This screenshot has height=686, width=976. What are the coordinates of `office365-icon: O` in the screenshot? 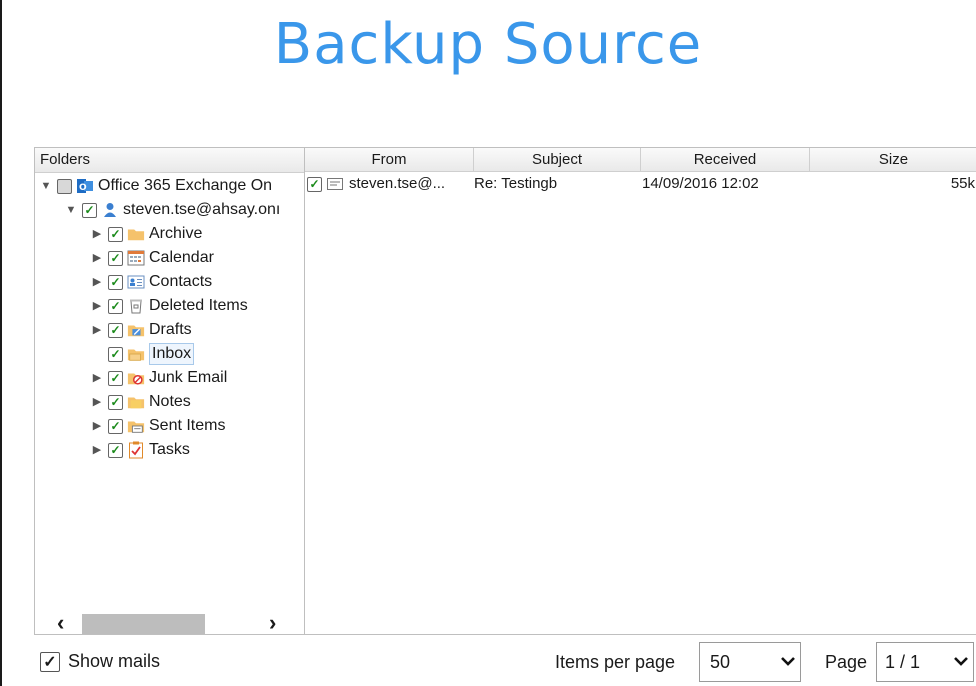 It's located at (85, 186).